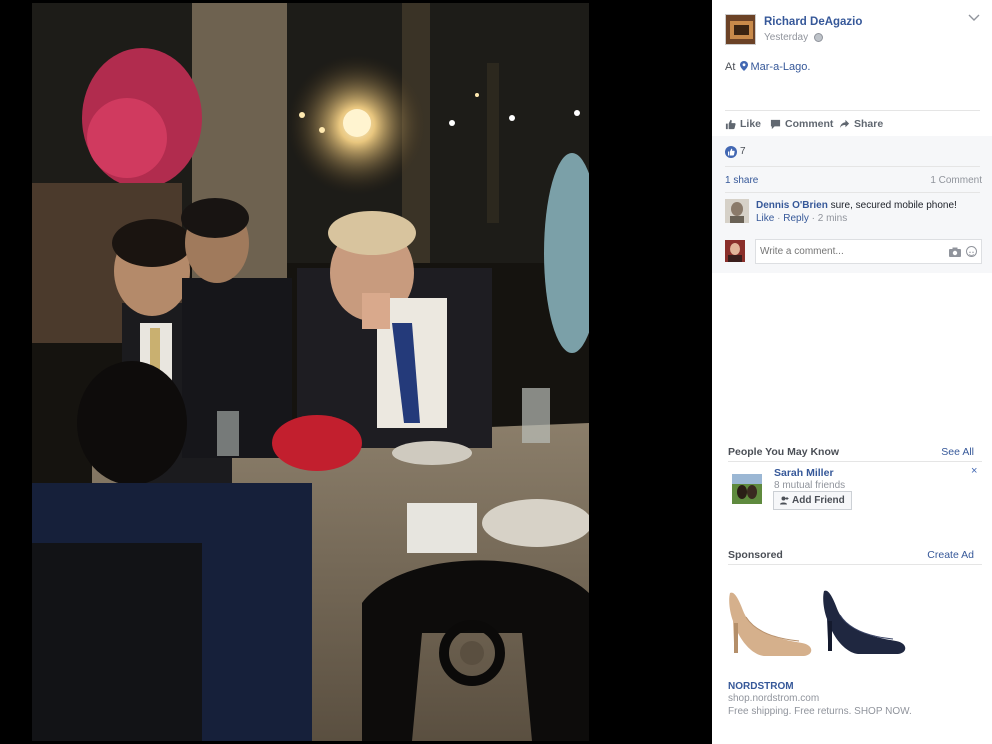  Describe the element at coordinates (741, 180) in the screenshot. I see `share-count: 1 share` at that location.